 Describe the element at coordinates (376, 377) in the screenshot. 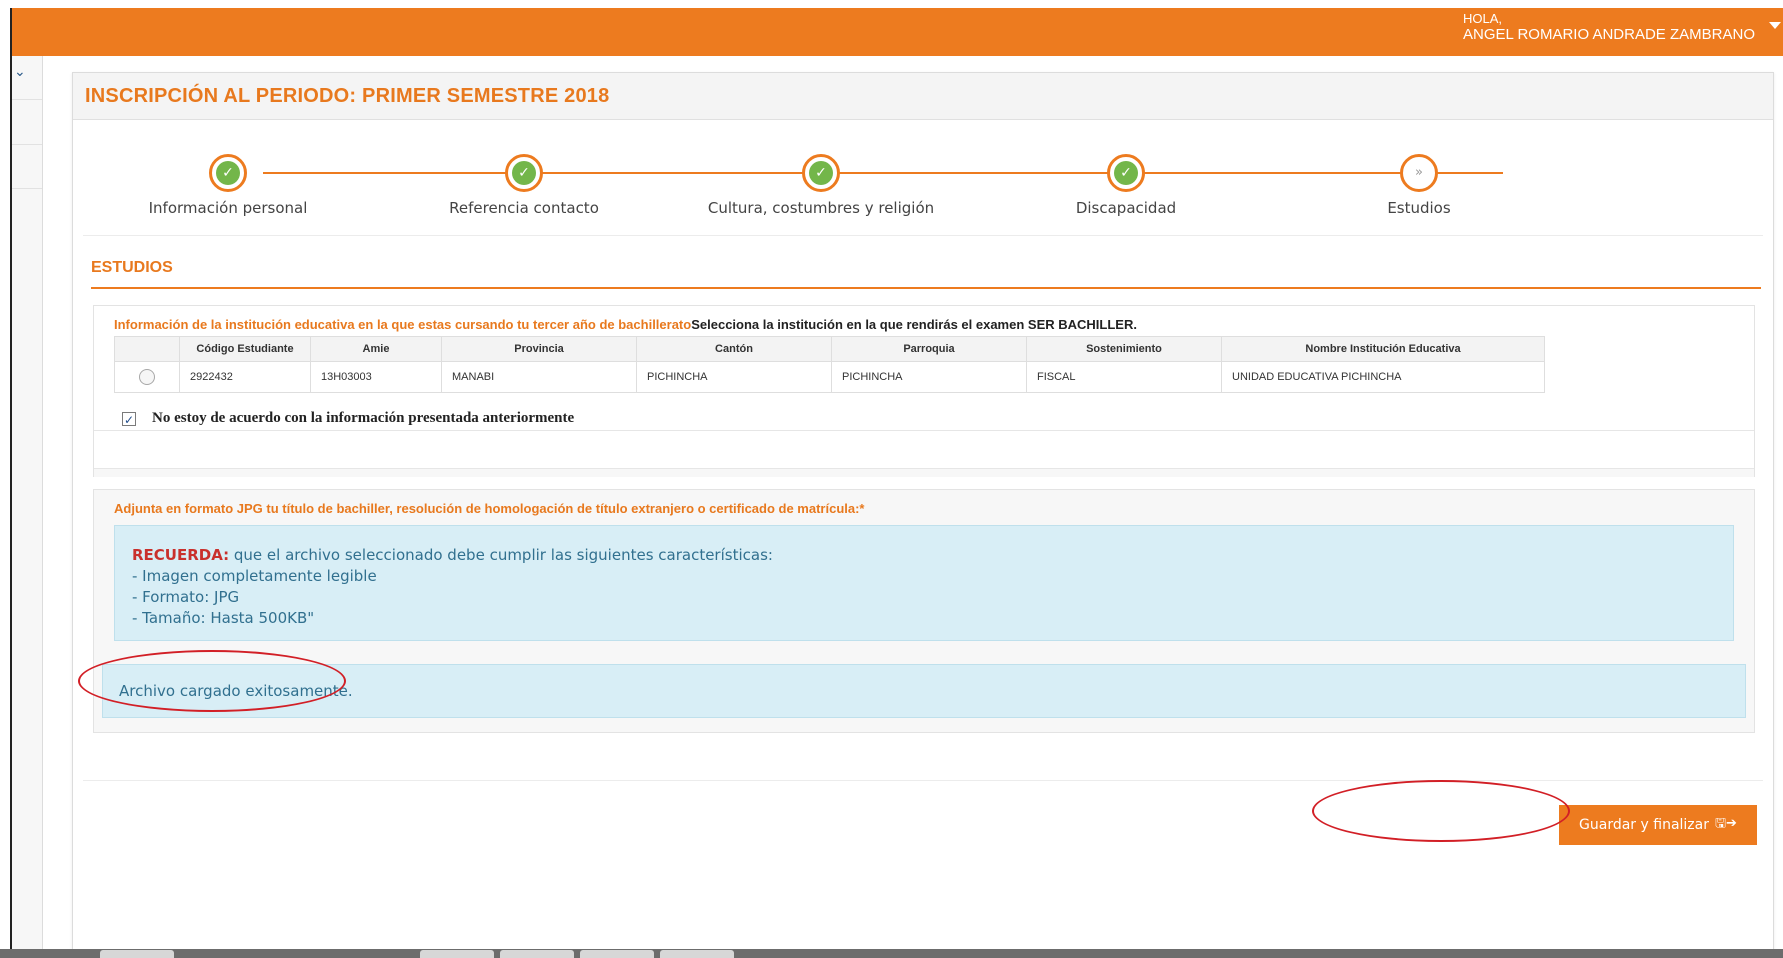

I see `table-cell: 13H03003` at that location.